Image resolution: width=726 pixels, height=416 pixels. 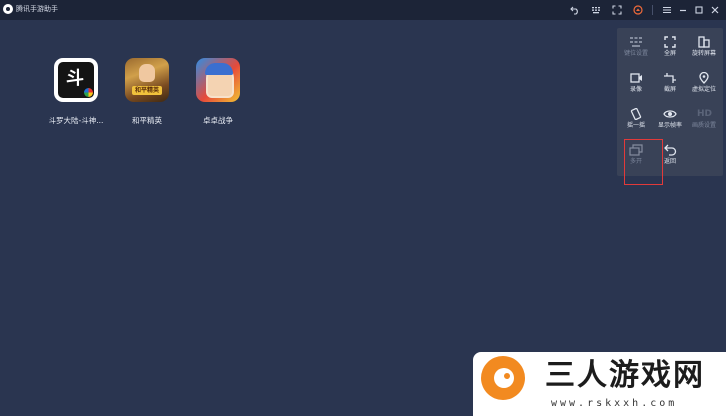 I want to click on game-shortcut-hepingjingying: 和平精英 和平精英, so click(x=147, y=94).